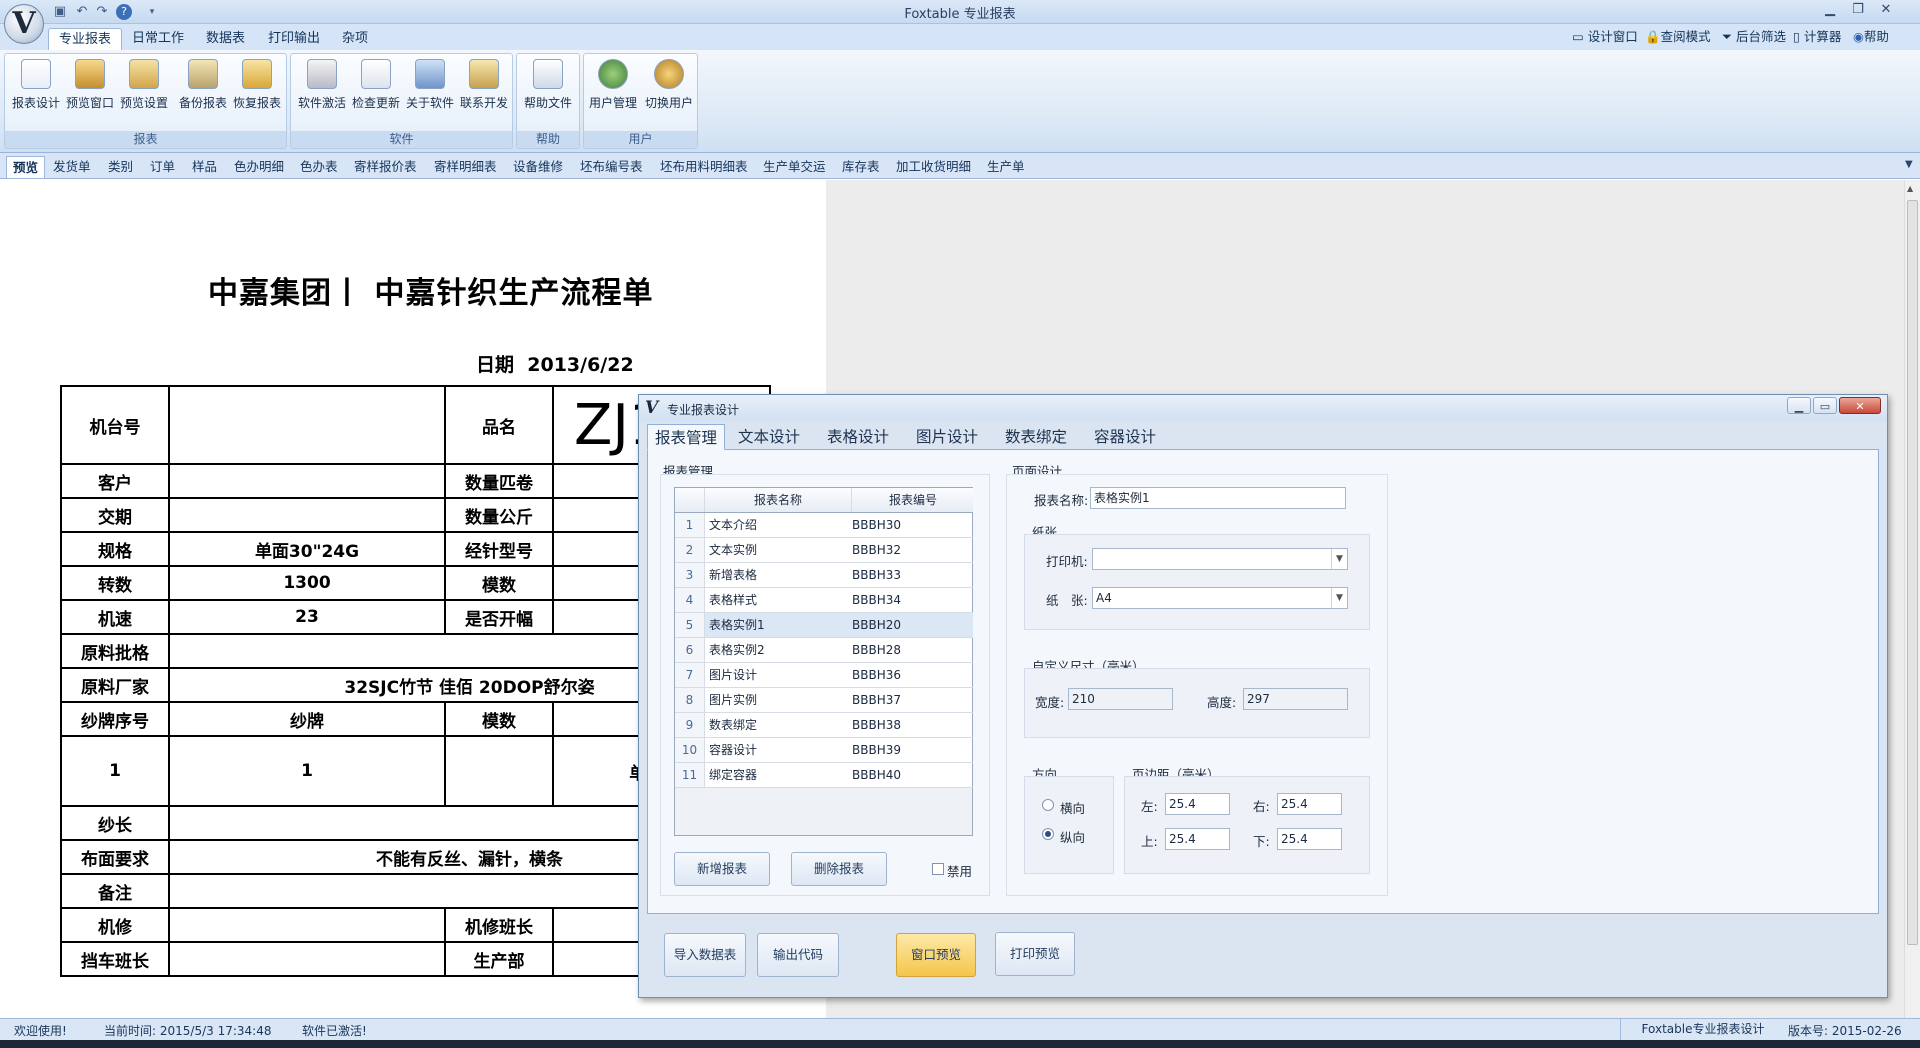 The height and width of the screenshot is (1048, 1920). I want to click on background-filter-link: ⏷ 后台筛选, so click(1754, 37).